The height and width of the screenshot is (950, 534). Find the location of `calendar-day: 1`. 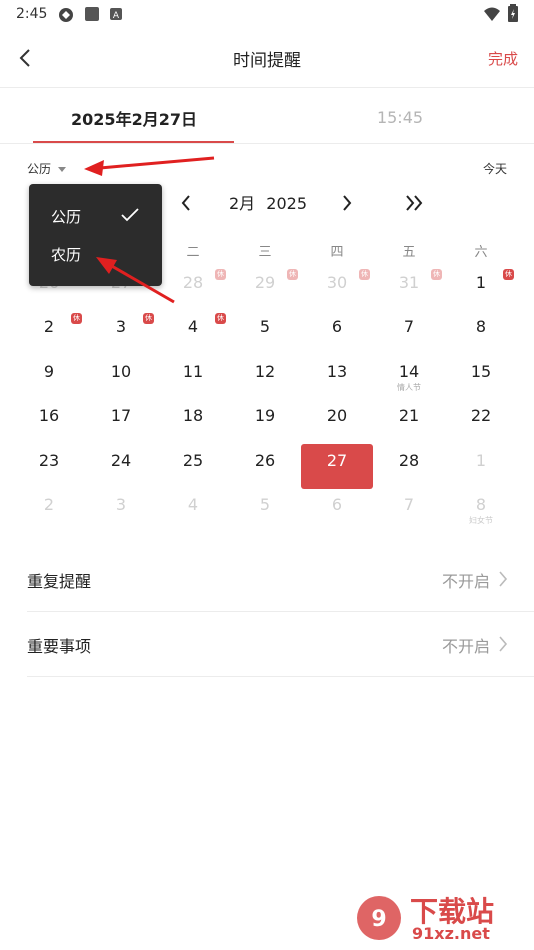

calendar-day: 1 is located at coordinates (481, 460).